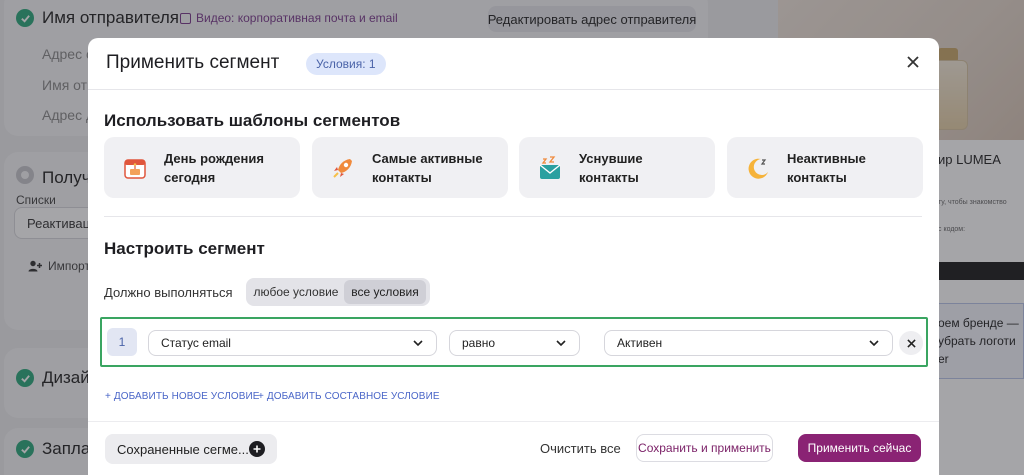 This screenshot has height=475, width=1024. I want to click on match-any-option: любое условие, so click(296, 292).